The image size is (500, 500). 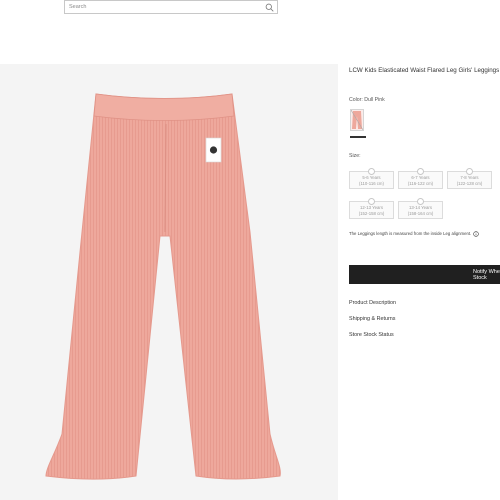 I want to click on notify-when-in-stock-button: Notify When In Stock, so click(x=424, y=274).